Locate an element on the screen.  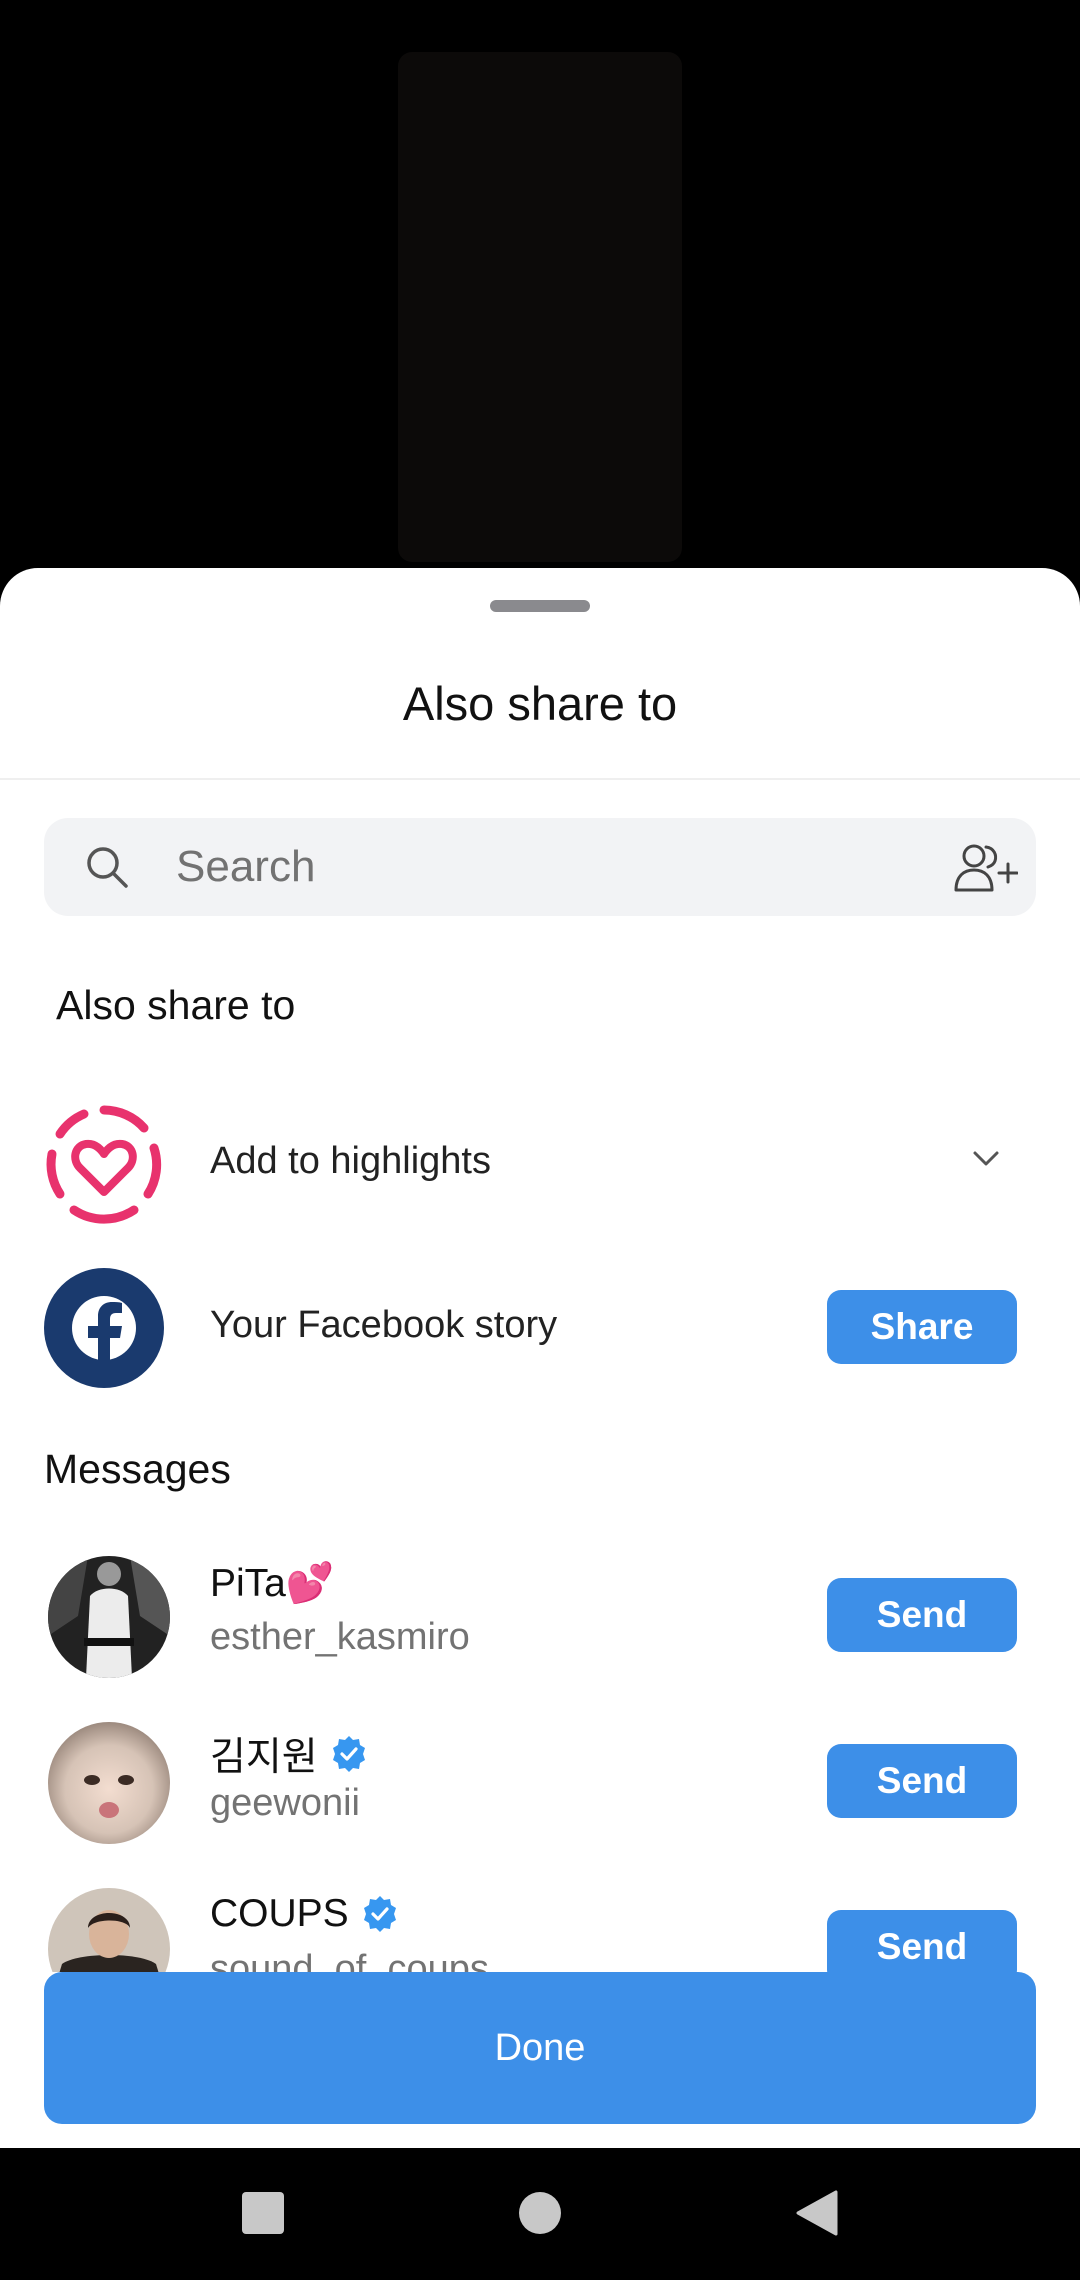
also-share-heading: Also share to is located at coordinates (176, 1005).